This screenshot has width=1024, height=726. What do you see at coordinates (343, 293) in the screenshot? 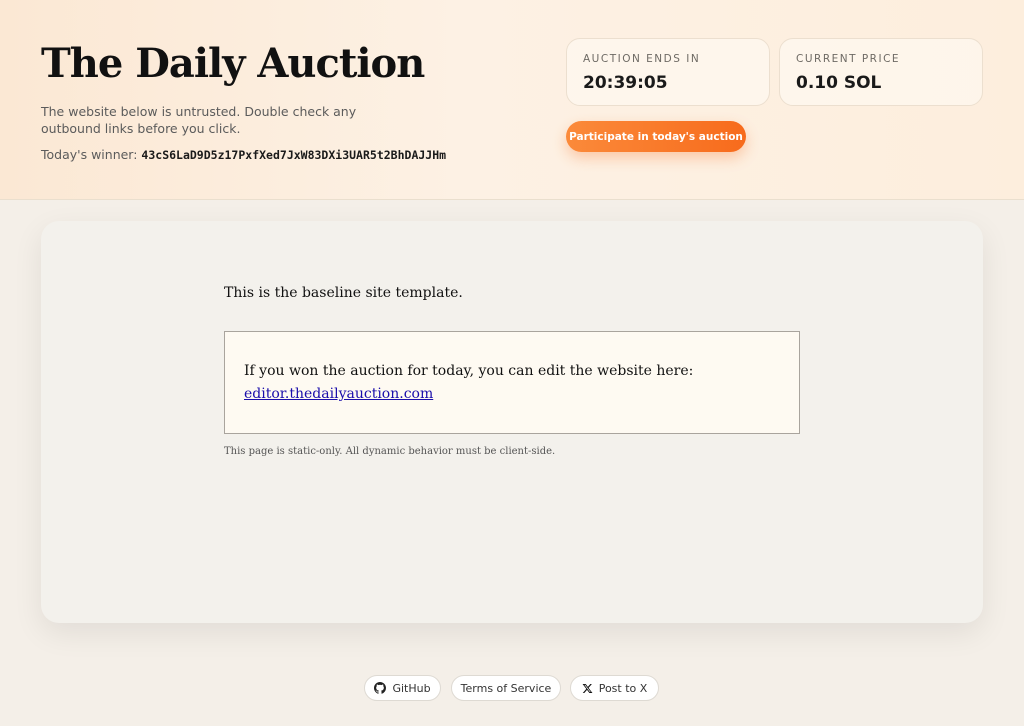
I see `intro-text: This is the baseline site template.` at bounding box center [343, 293].